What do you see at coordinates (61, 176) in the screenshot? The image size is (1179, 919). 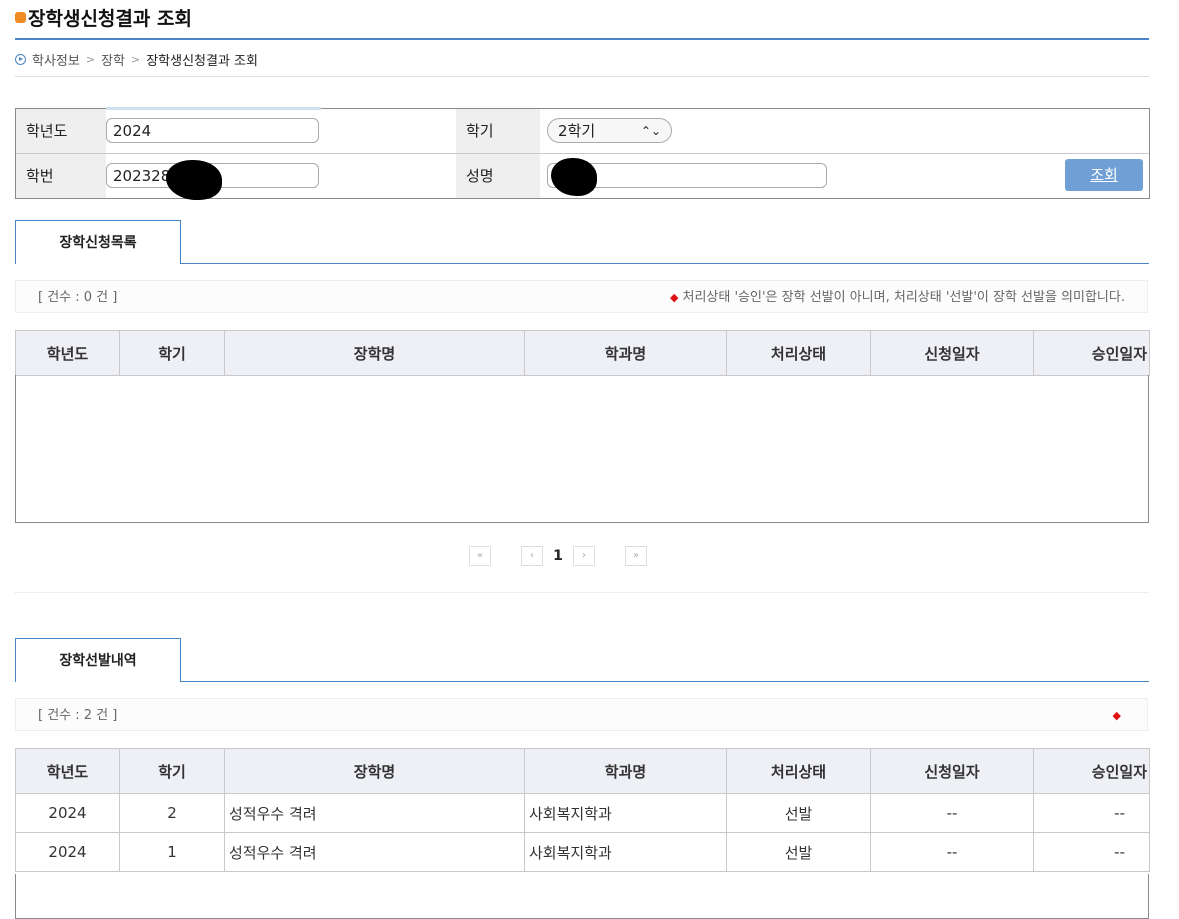 I see `student-id-label: 학번` at bounding box center [61, 176].